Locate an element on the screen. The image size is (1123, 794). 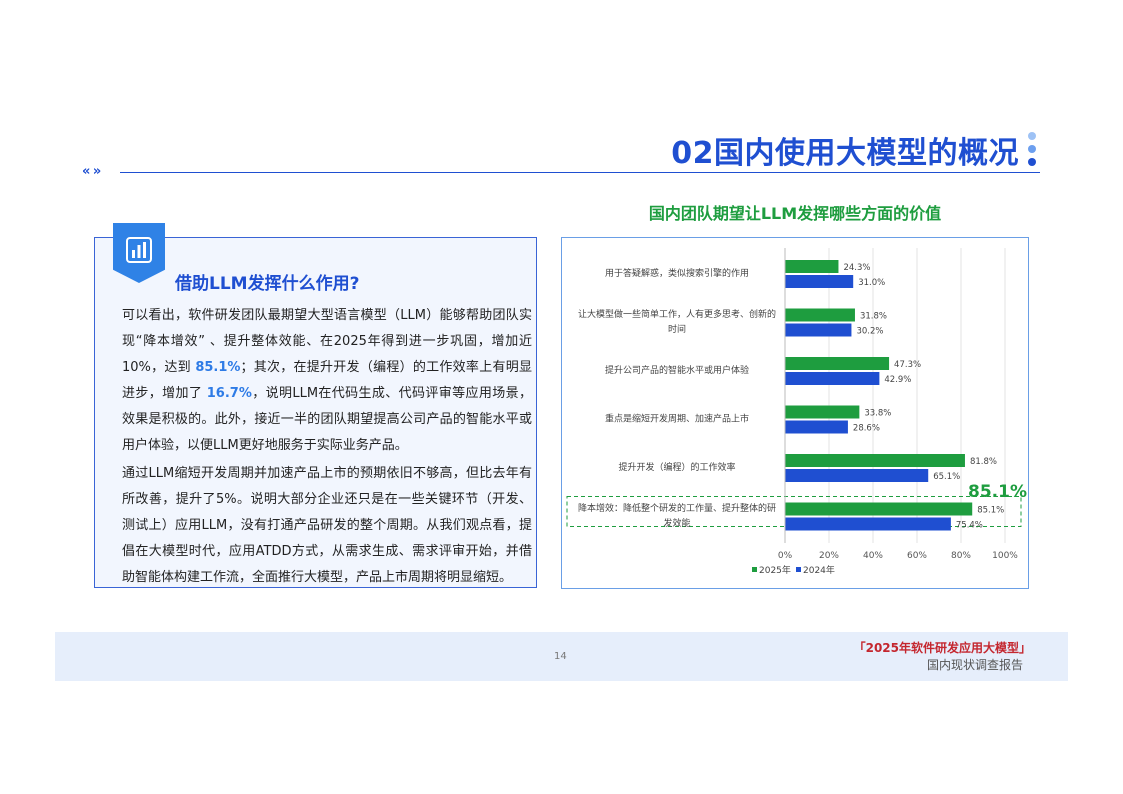
highlight-value: 85.1% is located at coordinates (218, 367).